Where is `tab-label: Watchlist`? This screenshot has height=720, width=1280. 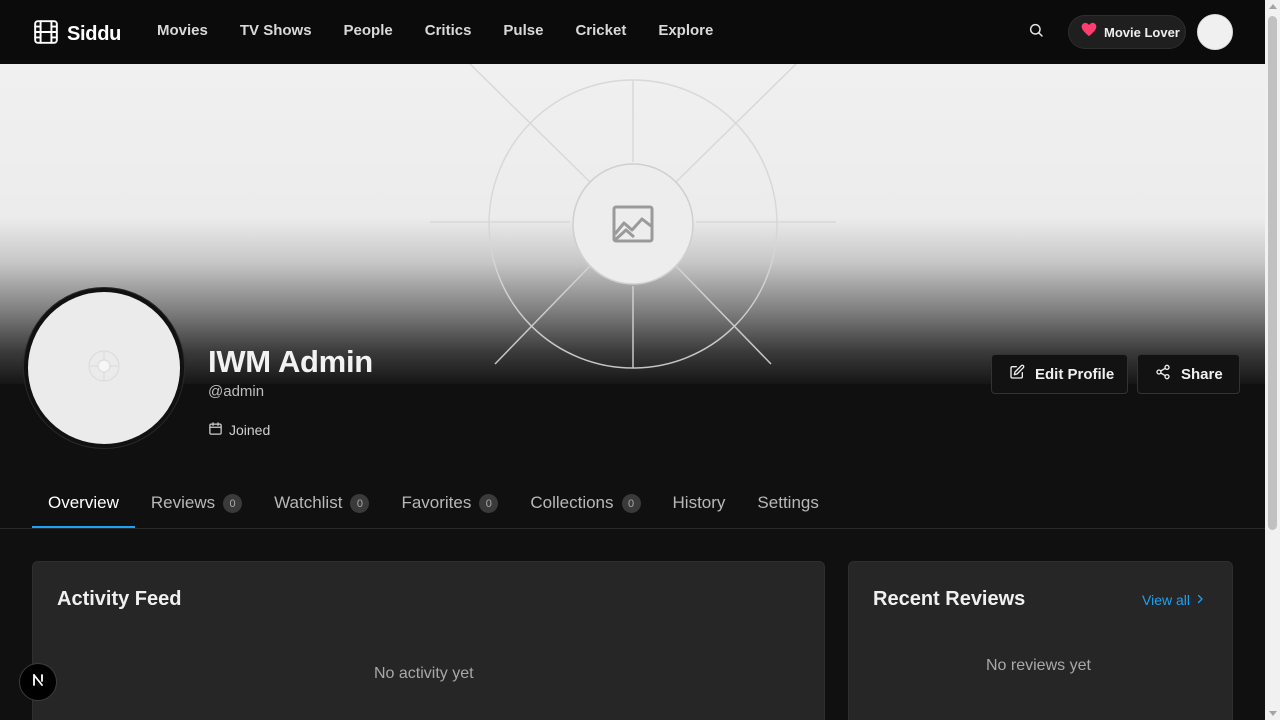 tab-label: Watchlist is located at coordinates (308, 502).